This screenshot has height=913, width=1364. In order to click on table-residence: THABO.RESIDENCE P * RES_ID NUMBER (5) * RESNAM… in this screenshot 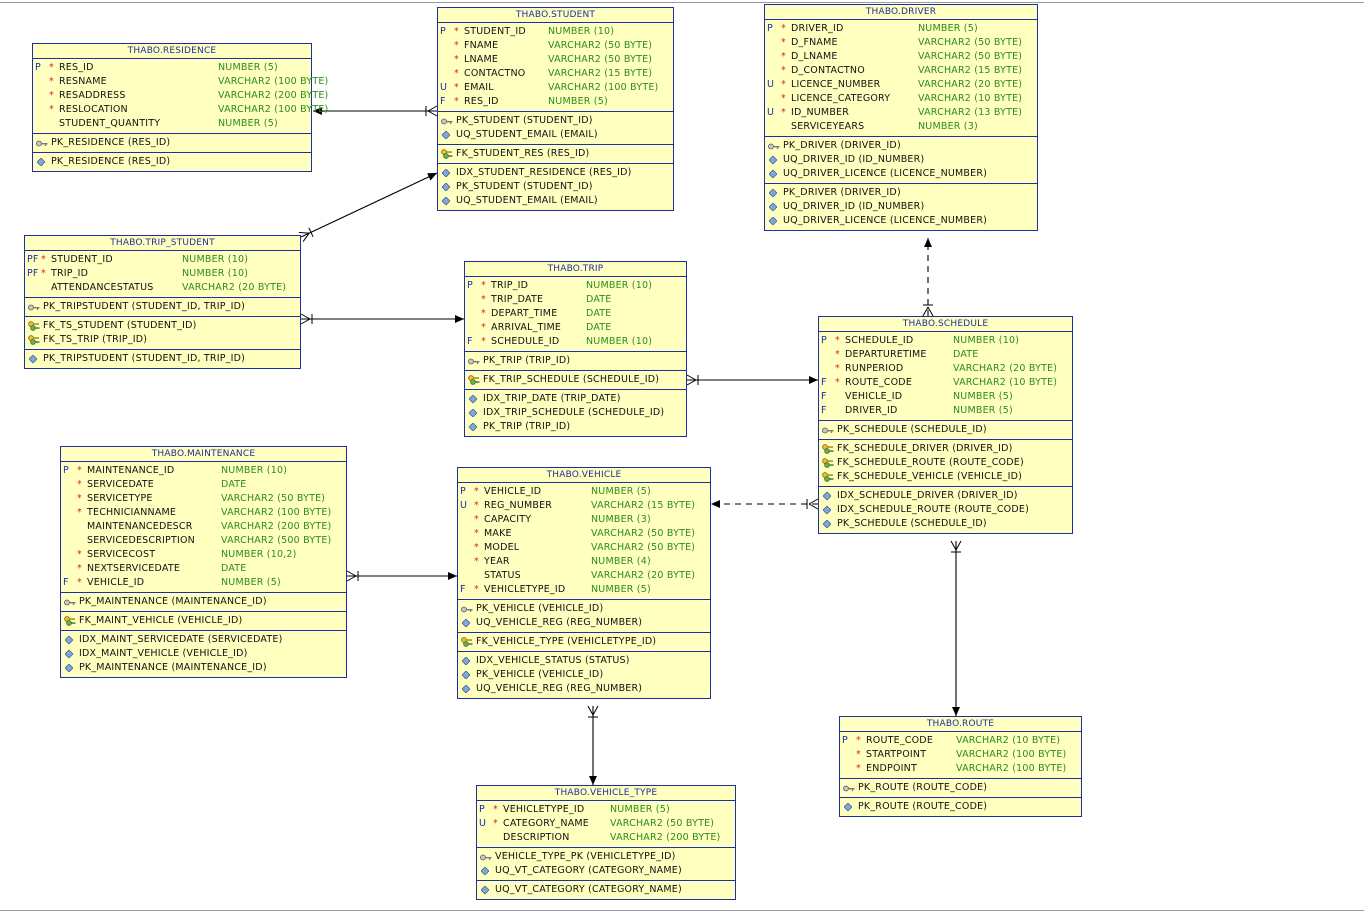, I will do `click(180, 107)`.